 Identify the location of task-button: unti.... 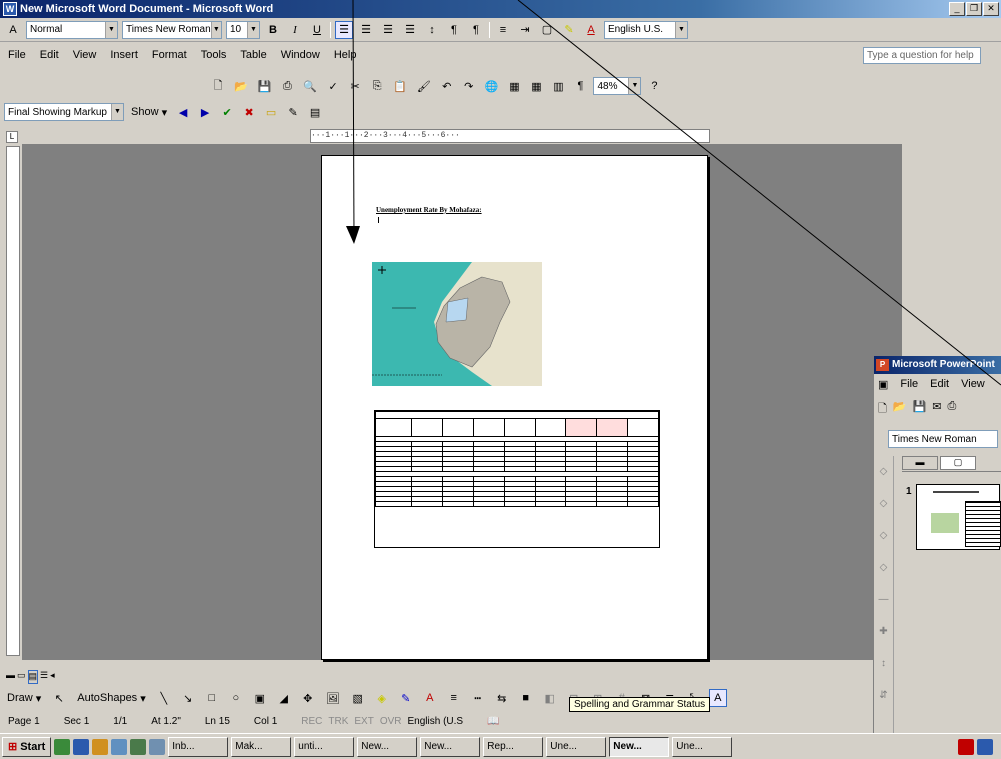
(324, 746).